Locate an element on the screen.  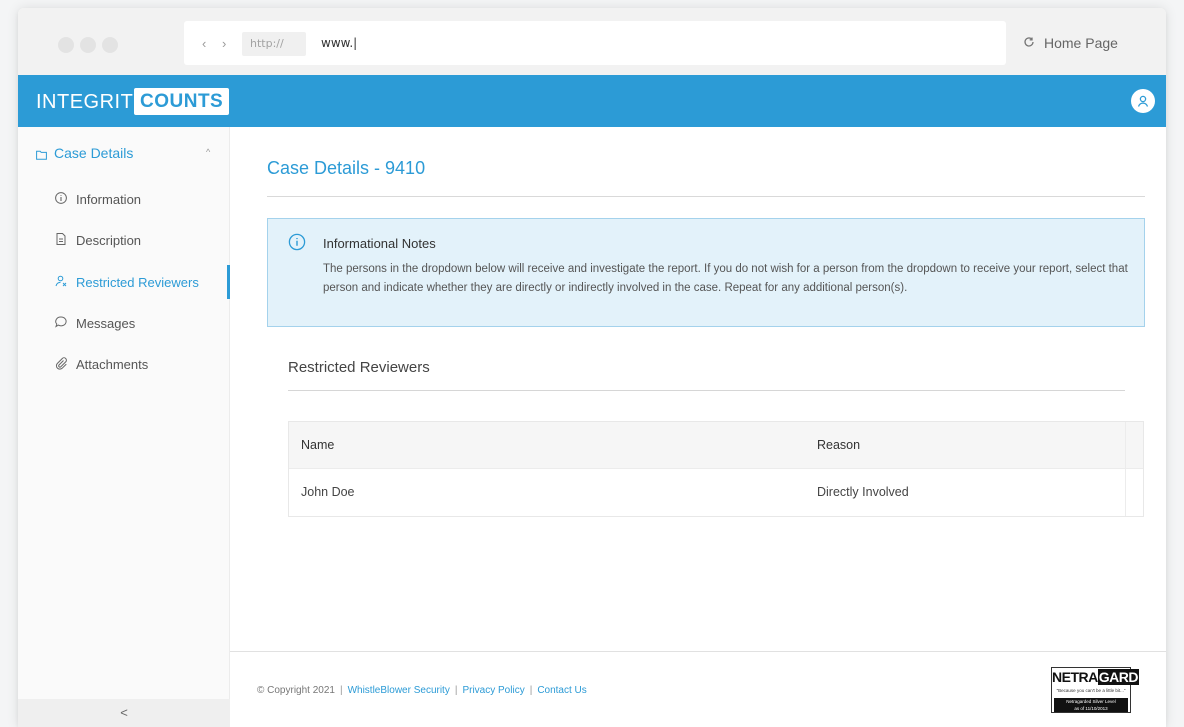
sidebar-item-restricted-reviewers: Restricted Reviewers is located at coordinates (124, 282).